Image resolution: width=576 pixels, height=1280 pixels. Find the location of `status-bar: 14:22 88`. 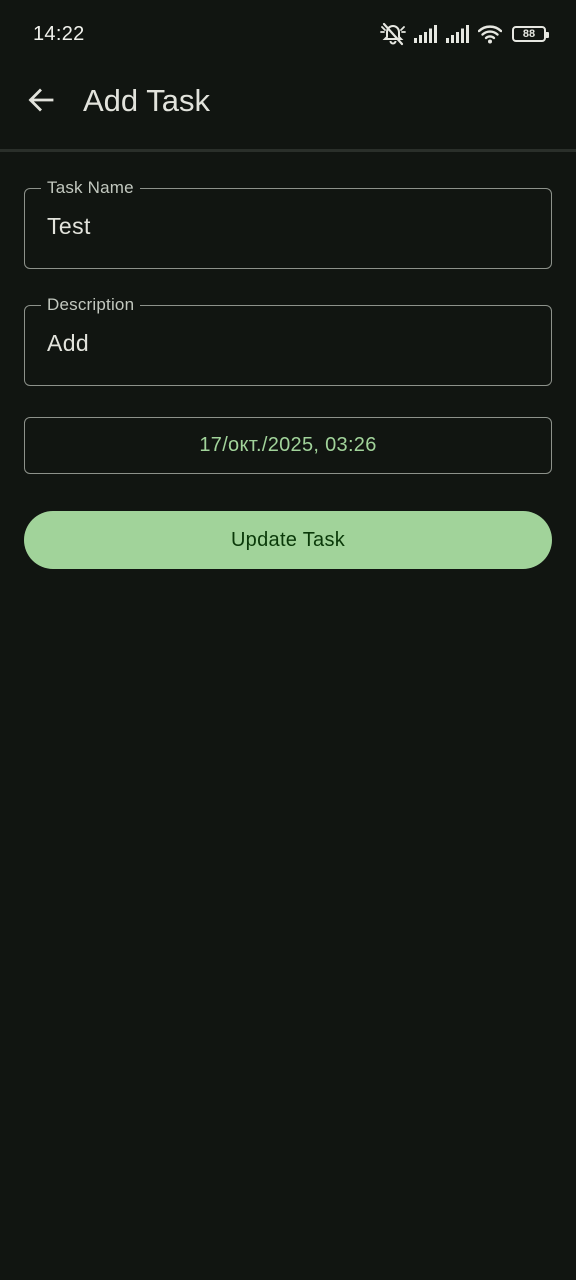

status-bar: 14:22 88 is located at coordinates (288, 34).